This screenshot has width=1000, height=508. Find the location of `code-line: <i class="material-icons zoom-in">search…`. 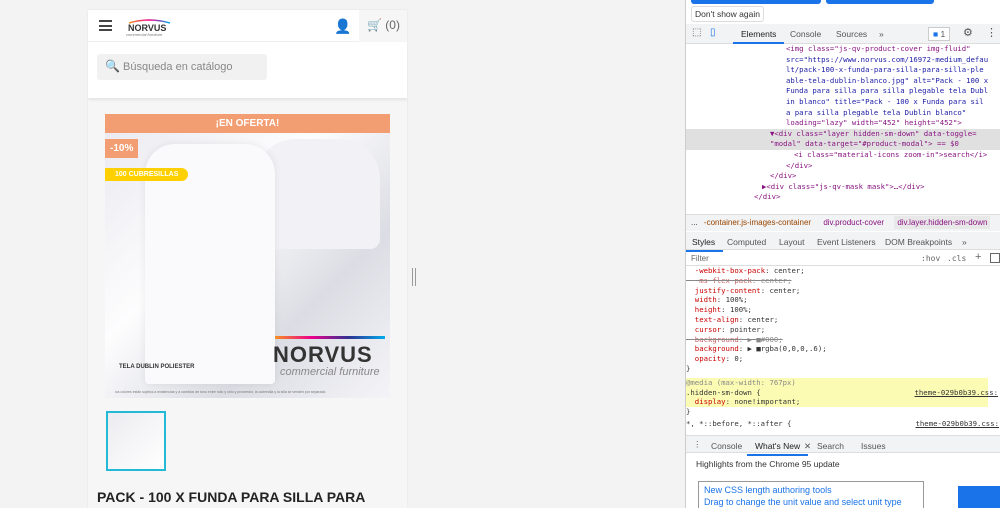

code-line: <i class="material-icons zoom-in">search… is located at coordinates (843, 155).